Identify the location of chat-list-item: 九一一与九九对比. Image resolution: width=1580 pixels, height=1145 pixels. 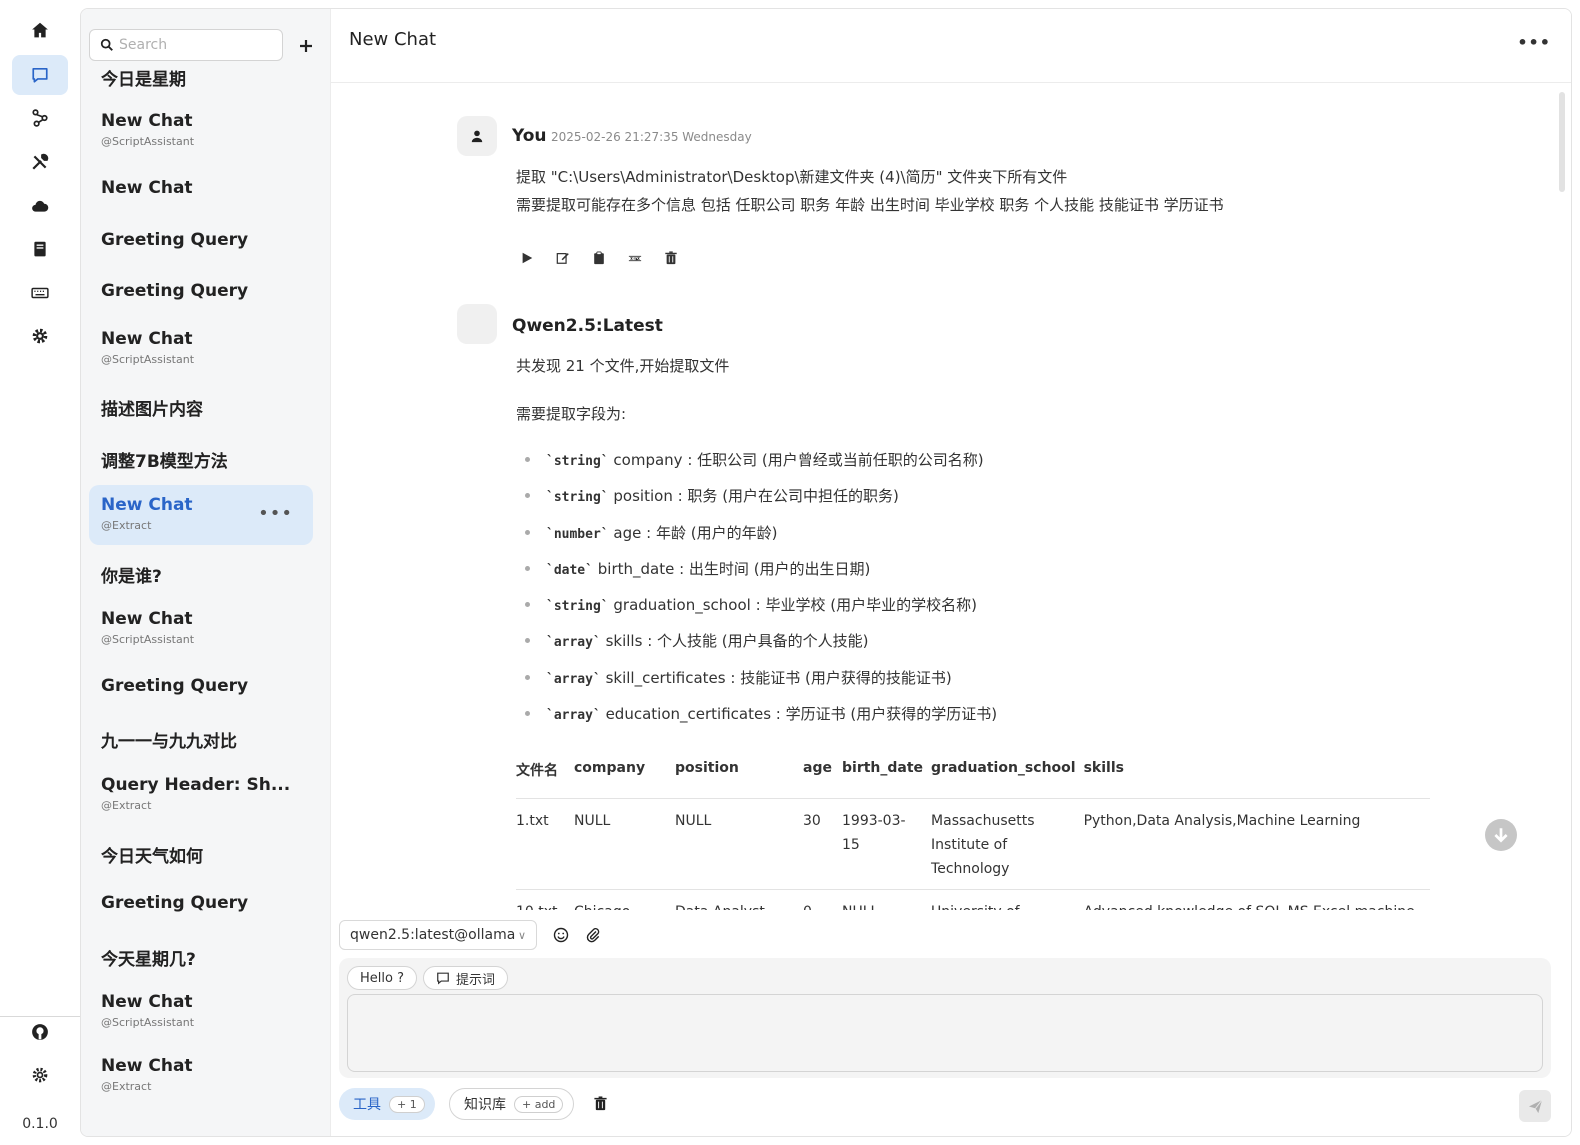
(201, 739).